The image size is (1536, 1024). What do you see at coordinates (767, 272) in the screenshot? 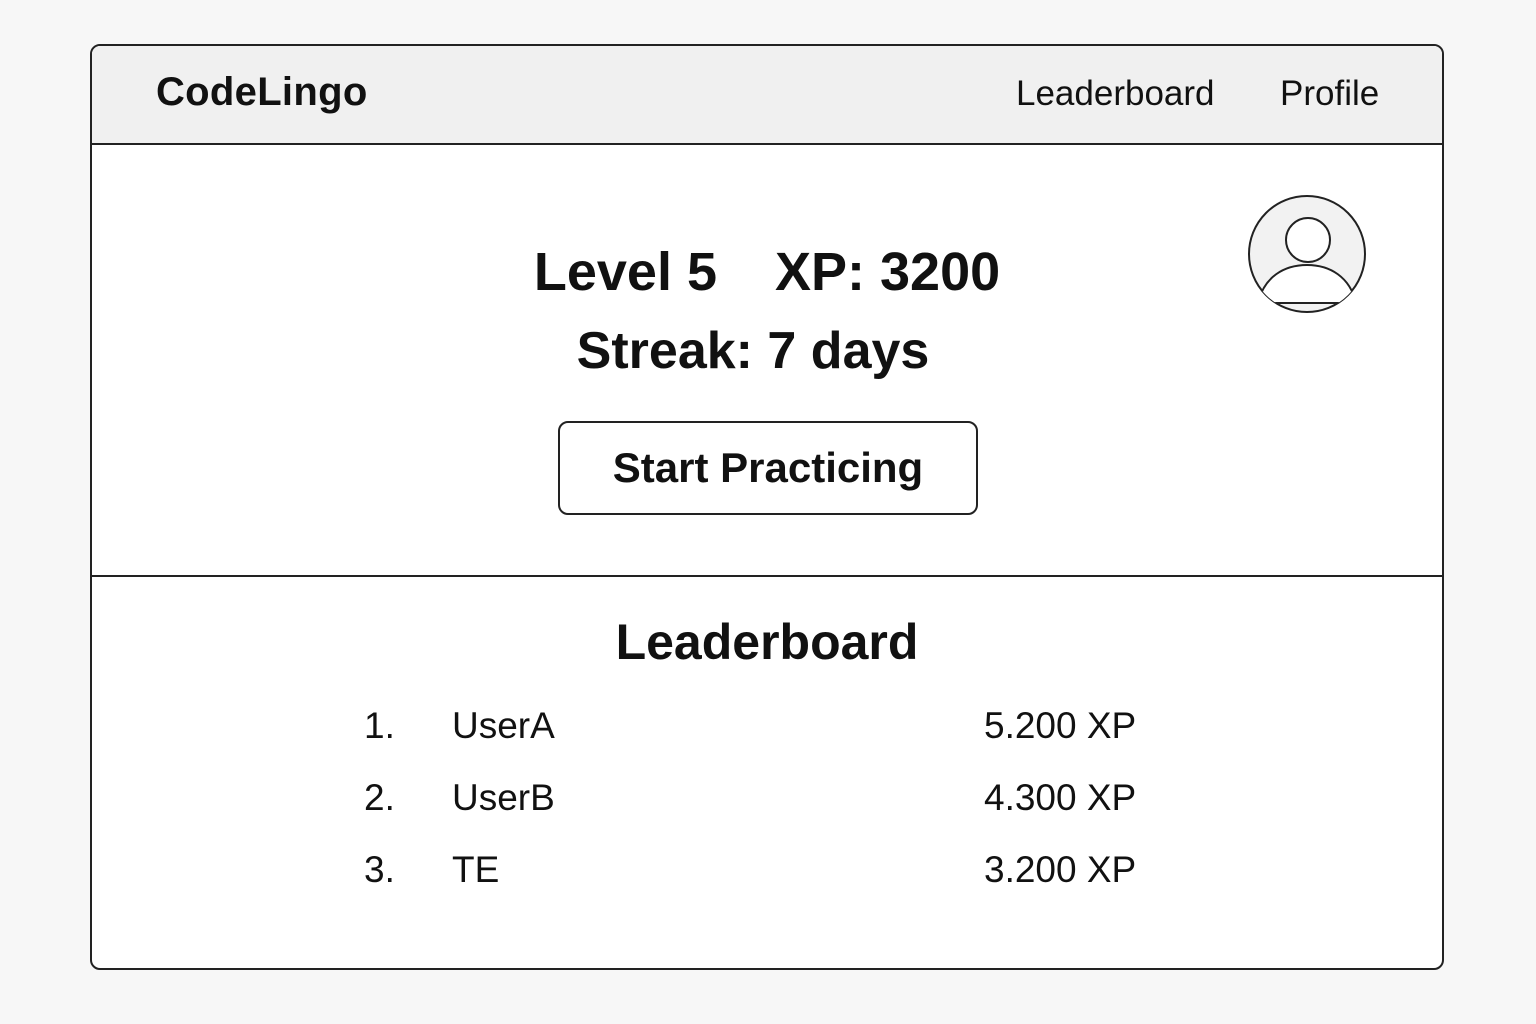
I see `level-xp-line: Level 5 XP: 3200` at bounding box center [767, 272].